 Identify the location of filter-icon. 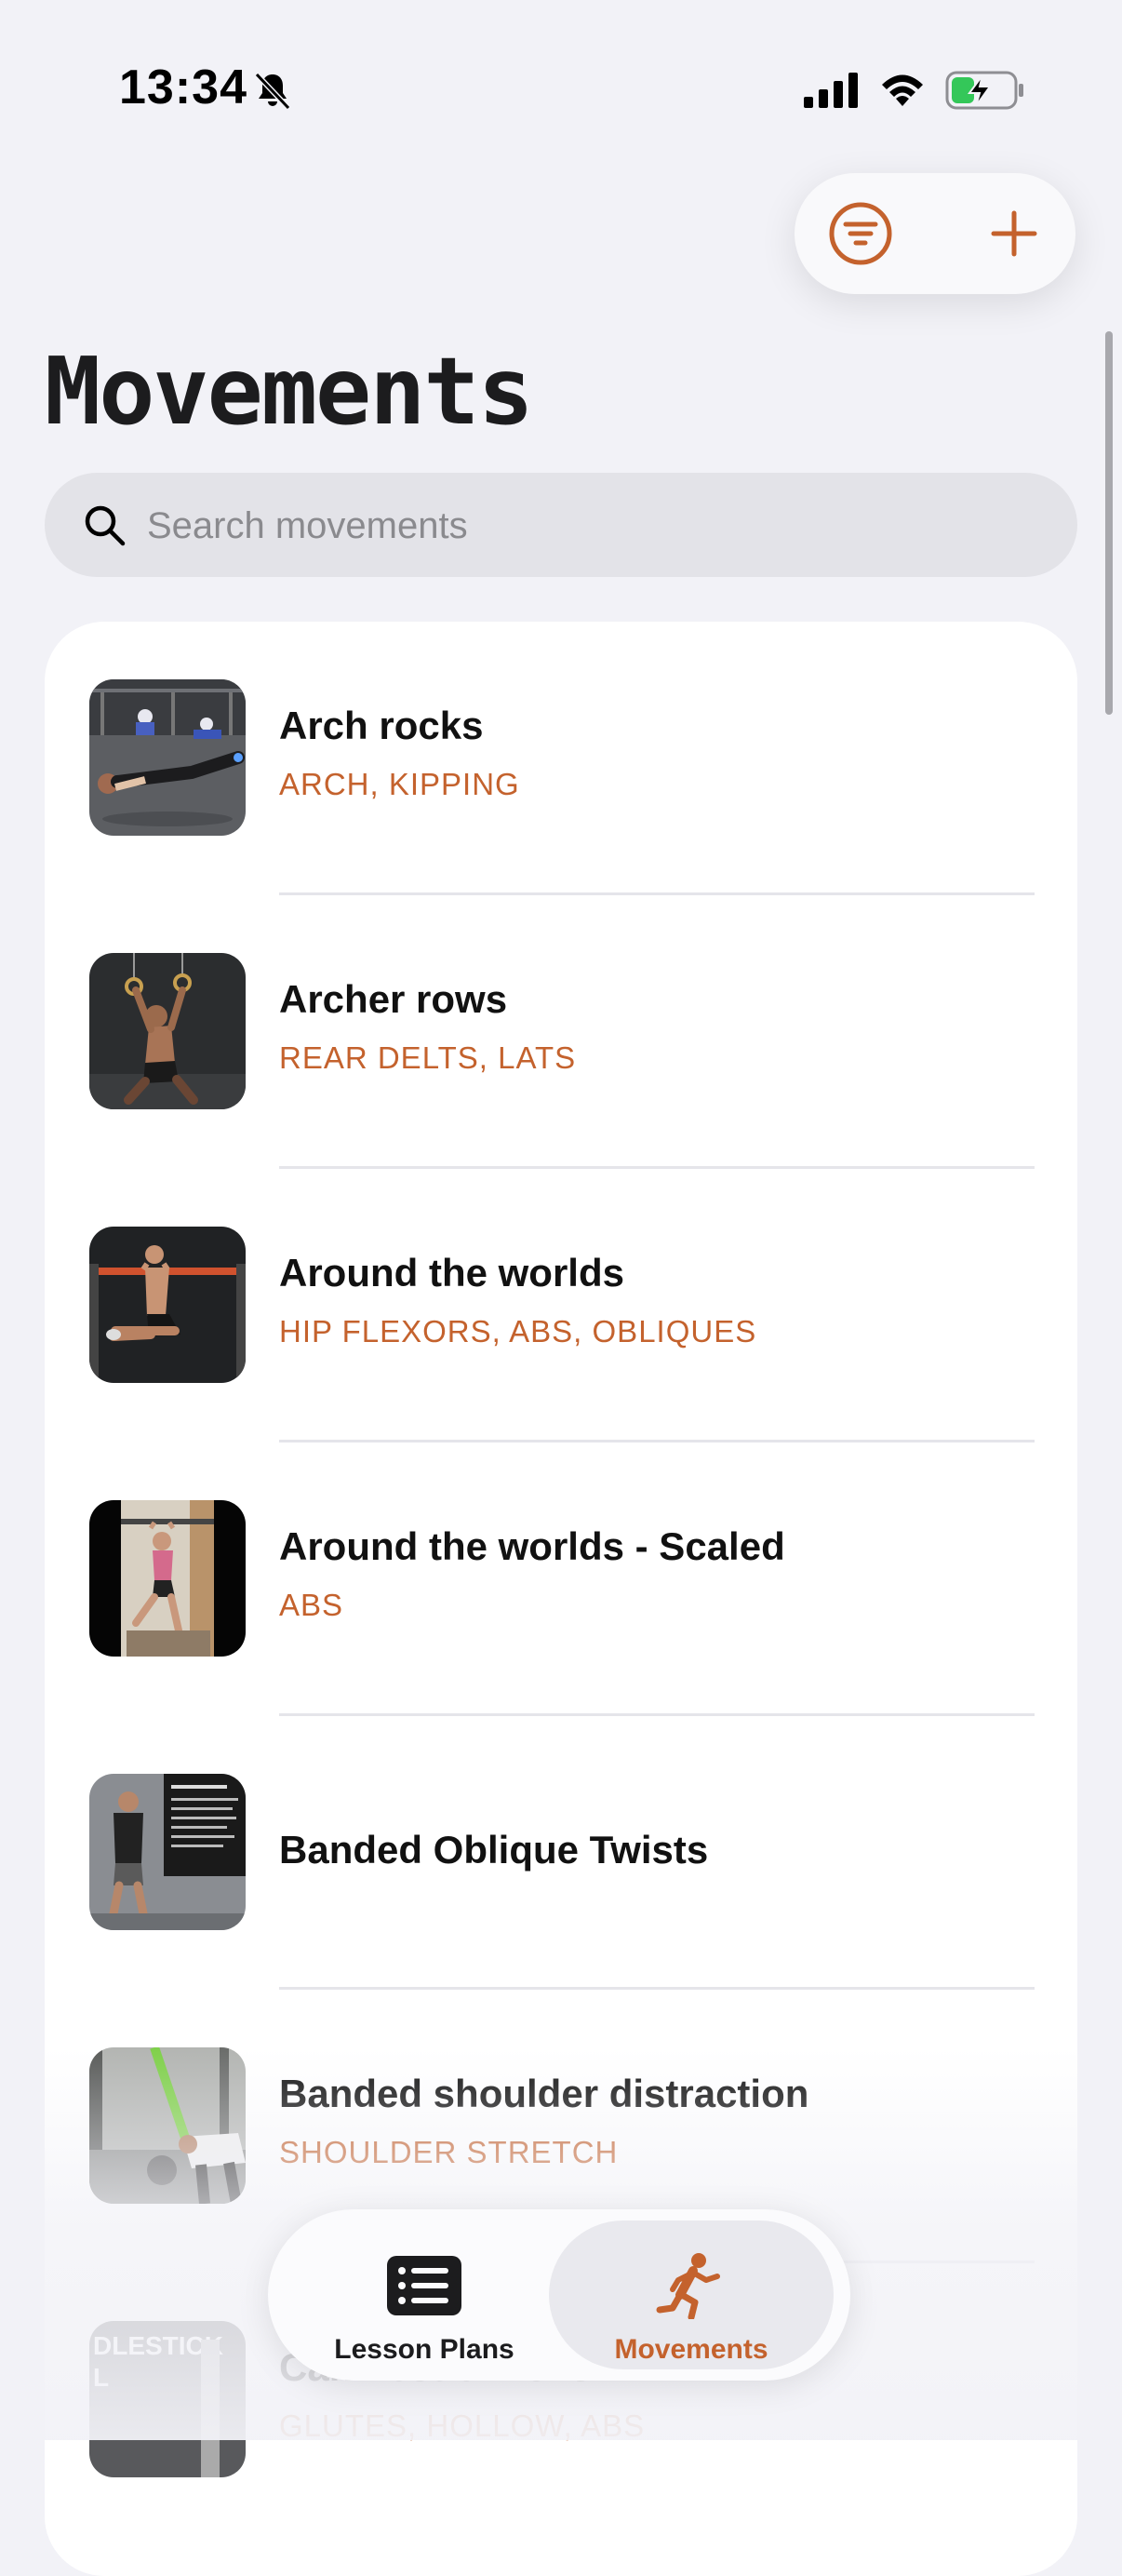
(860, 233).